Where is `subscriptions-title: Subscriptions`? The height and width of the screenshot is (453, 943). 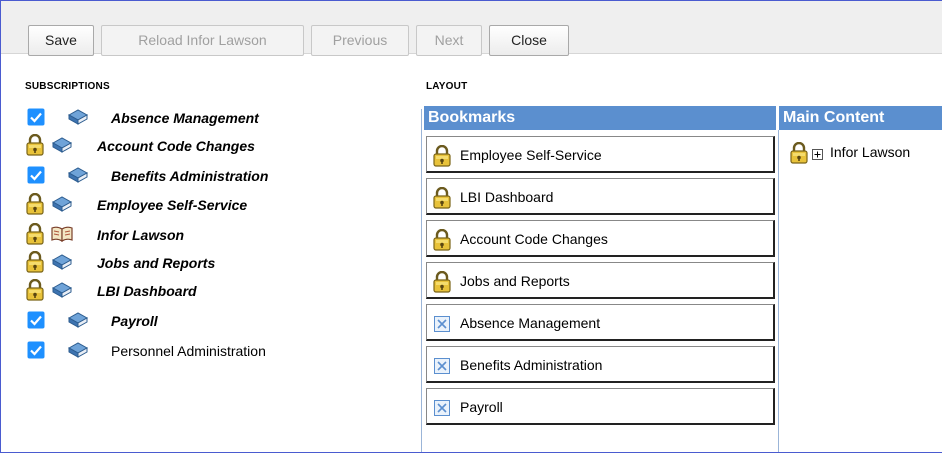 subscriptions-title: Subscriptions is located at coordinates (67, 84).